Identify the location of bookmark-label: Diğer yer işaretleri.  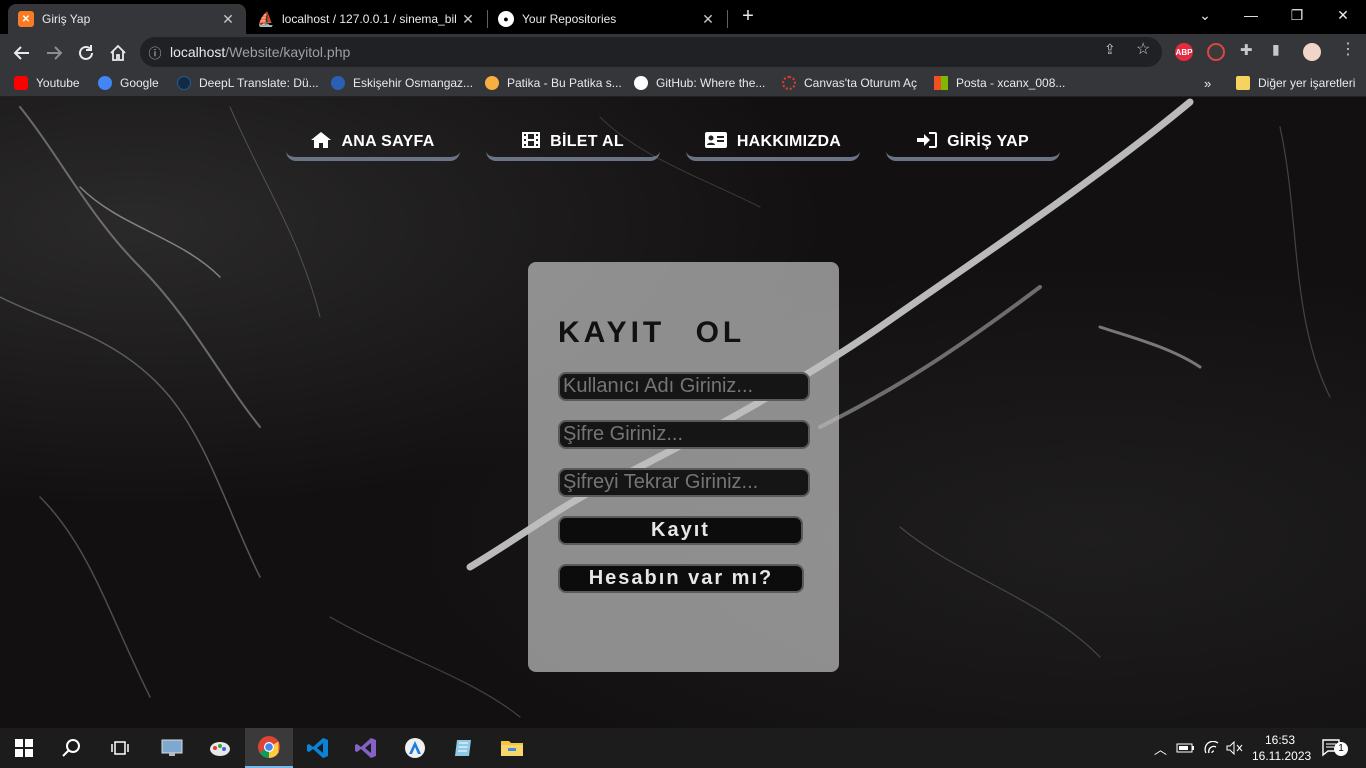
(1307, 83).